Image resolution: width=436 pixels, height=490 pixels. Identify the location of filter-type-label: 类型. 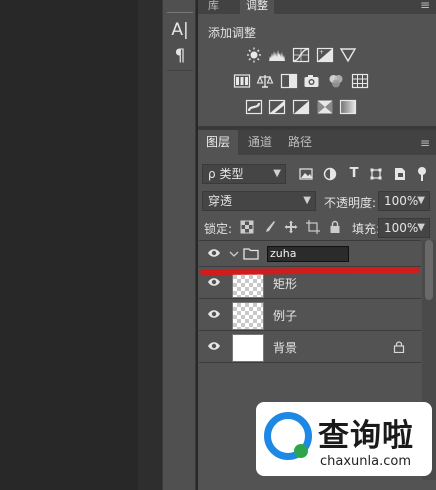
(231, 174).